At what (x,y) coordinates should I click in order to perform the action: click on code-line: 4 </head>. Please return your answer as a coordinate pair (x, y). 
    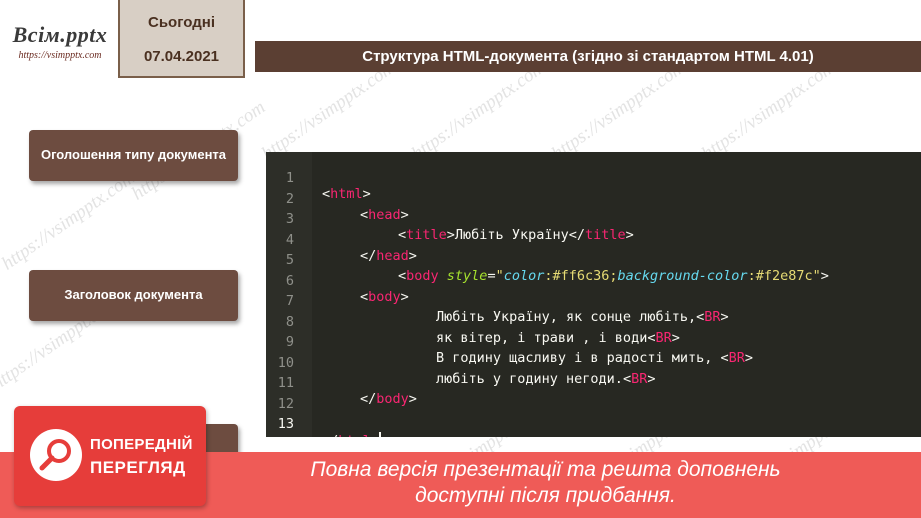
    Looking at the image, I should click on (593, 240).